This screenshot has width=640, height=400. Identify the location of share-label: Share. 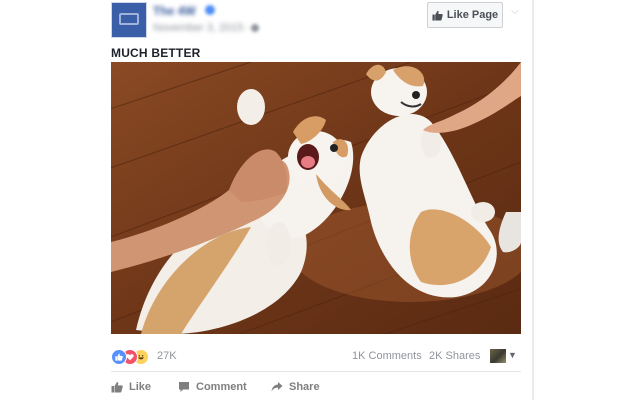
(304, 387).